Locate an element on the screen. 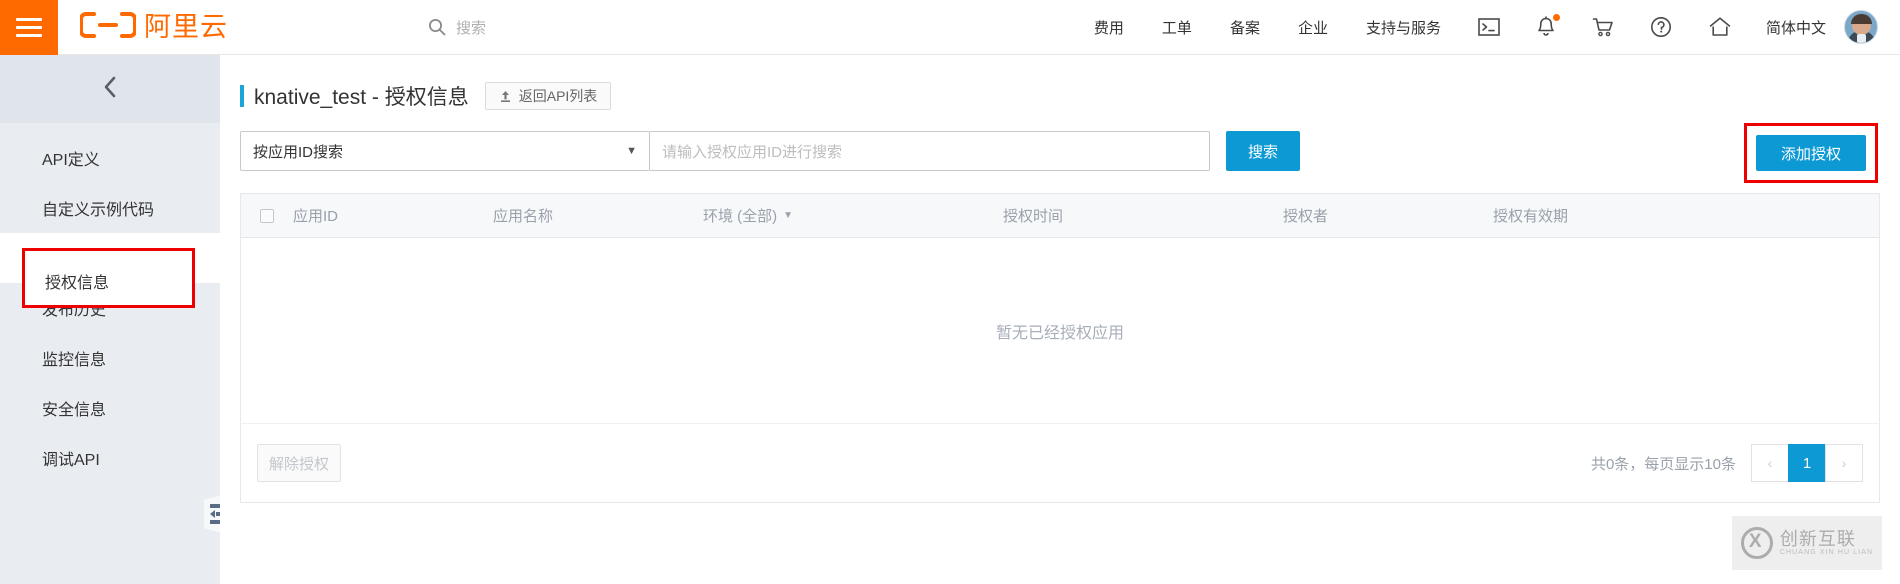 Image resolution: width=1900 pixels, height=584 pixels. brand-logo: 阿里云 is located at coordinates (153, 27).